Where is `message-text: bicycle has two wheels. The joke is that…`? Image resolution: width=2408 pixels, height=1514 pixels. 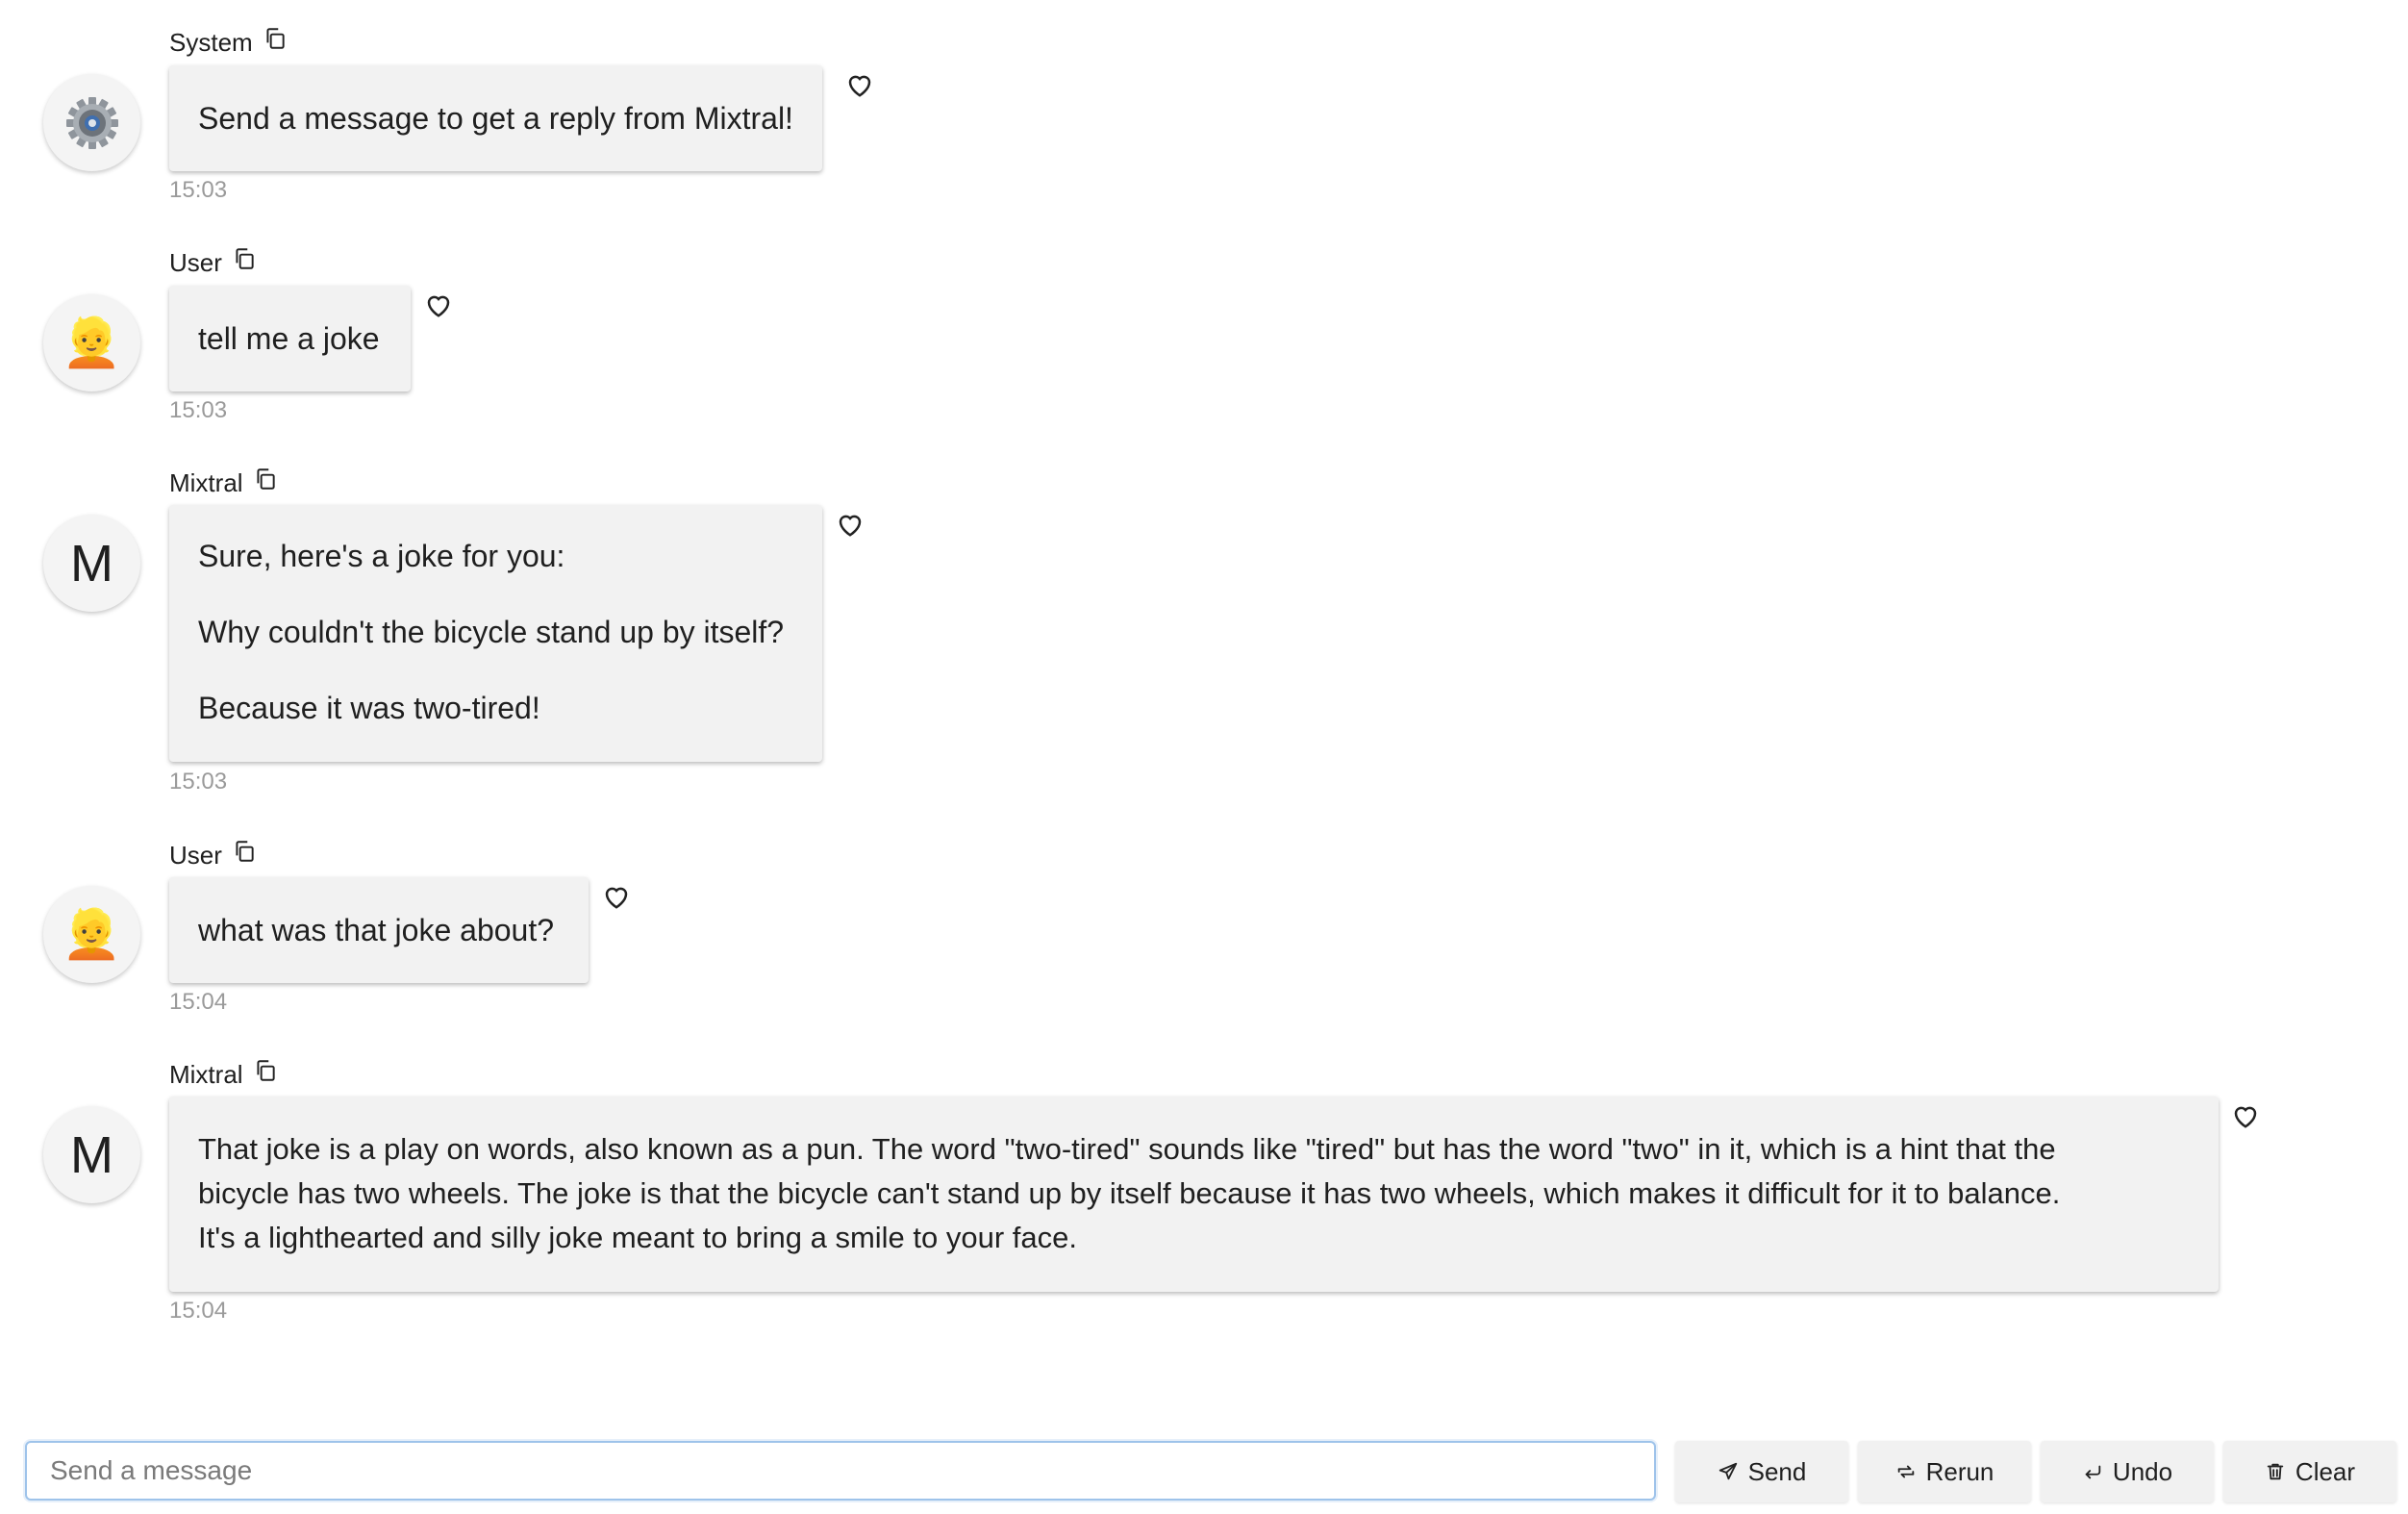 message-text: bicycle has two wheels. The joke is that… is located at coordinates (1129, 1193).